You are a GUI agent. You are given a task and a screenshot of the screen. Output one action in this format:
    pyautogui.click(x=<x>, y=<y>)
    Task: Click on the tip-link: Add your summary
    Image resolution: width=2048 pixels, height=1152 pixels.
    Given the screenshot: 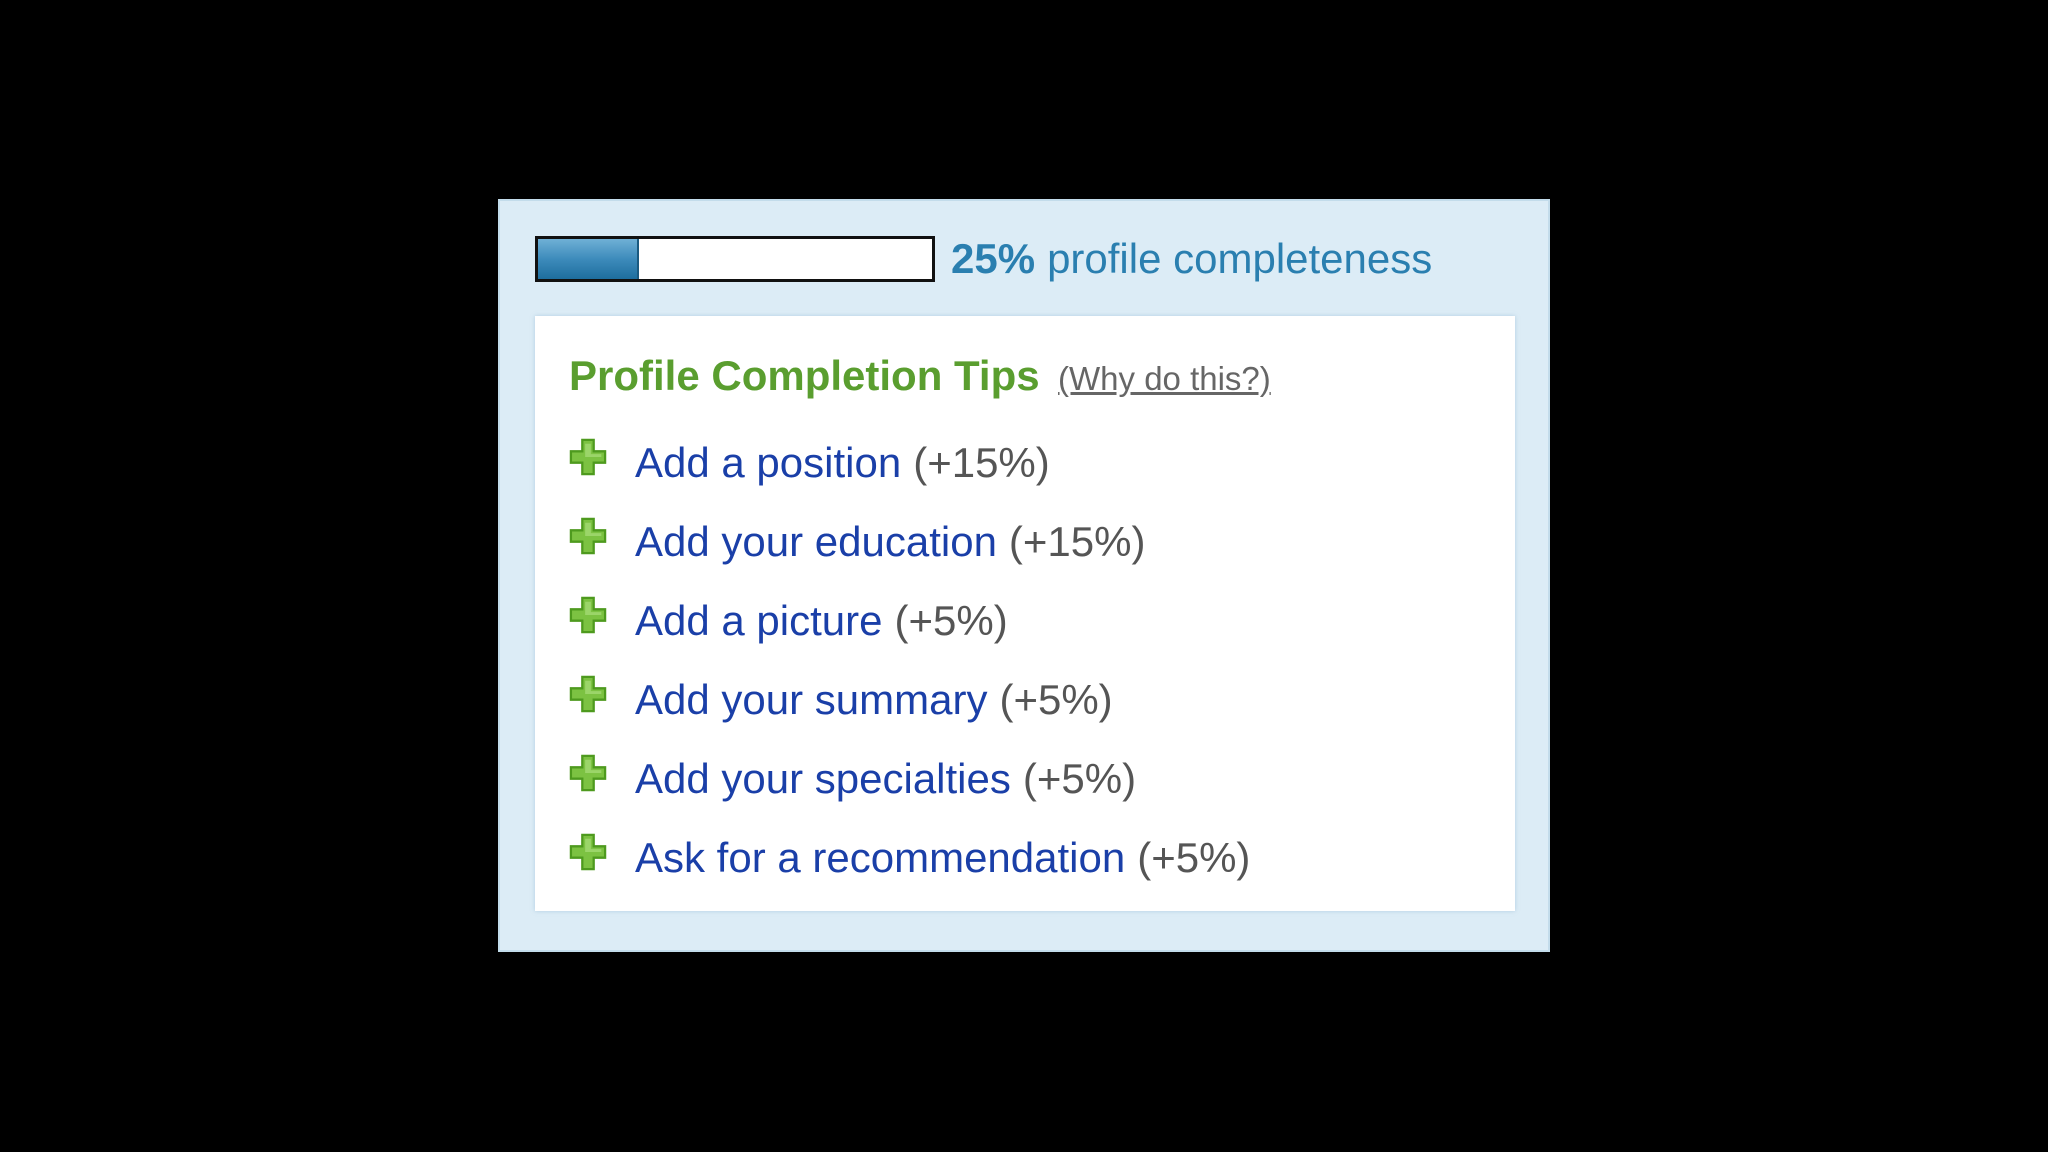 What is the action you would take?
    pyautogui.click(x=811, y=700)
    